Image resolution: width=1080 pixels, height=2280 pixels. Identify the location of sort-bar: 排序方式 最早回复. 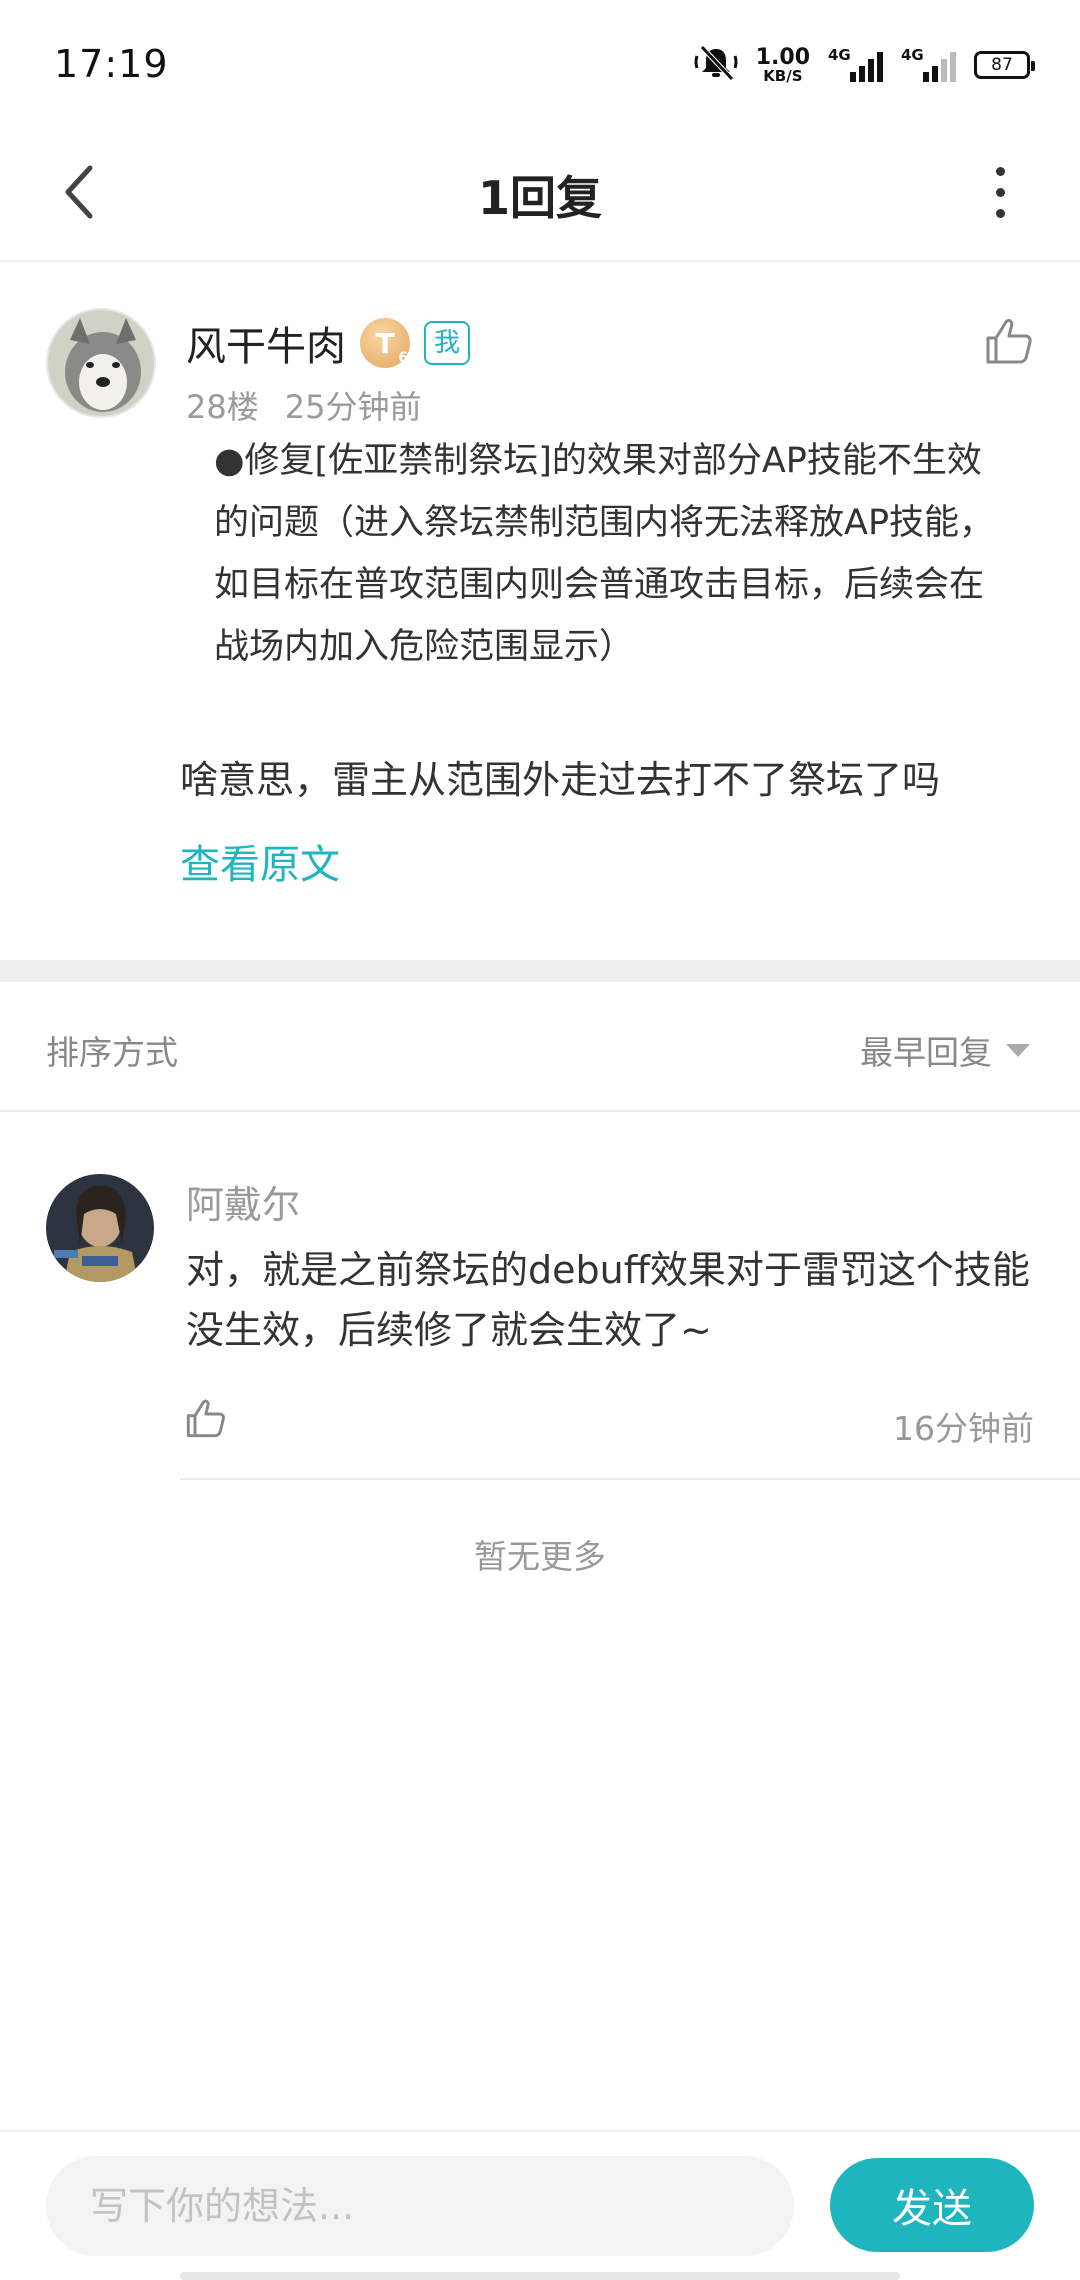
(540, 1047).